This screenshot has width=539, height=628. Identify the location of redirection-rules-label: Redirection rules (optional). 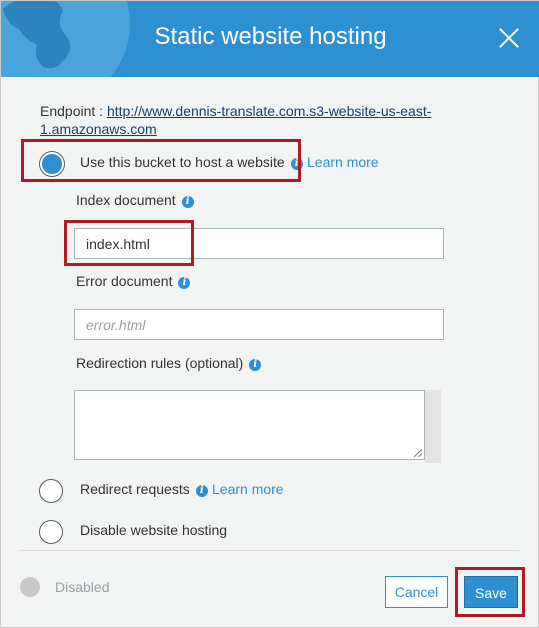
(160, 363).